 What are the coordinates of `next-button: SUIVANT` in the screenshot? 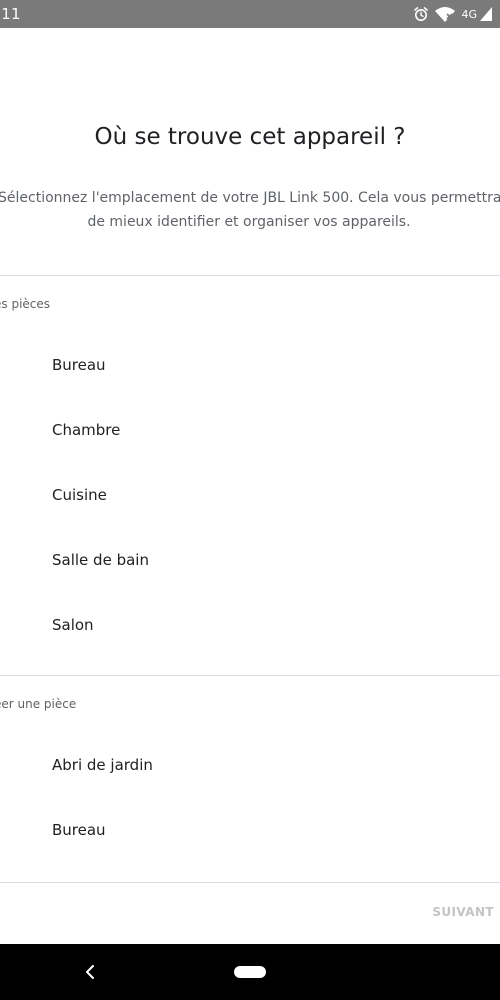 It's located at (463, 912).